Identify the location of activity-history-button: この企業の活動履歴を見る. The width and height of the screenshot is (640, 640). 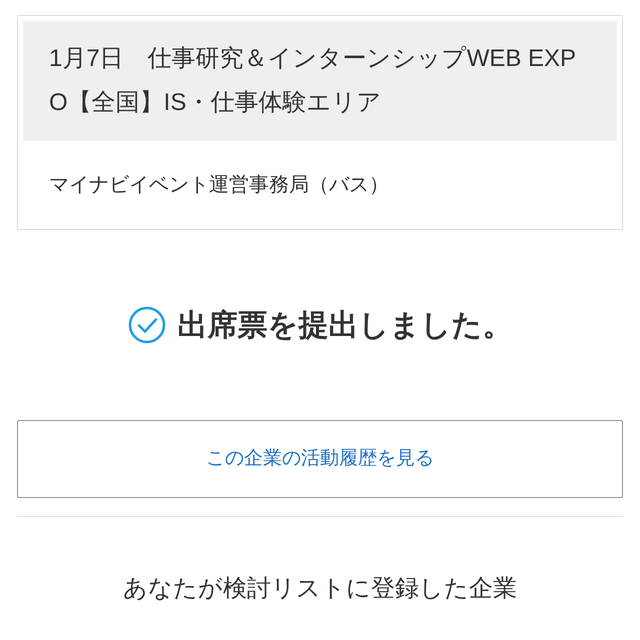
(320, 459).